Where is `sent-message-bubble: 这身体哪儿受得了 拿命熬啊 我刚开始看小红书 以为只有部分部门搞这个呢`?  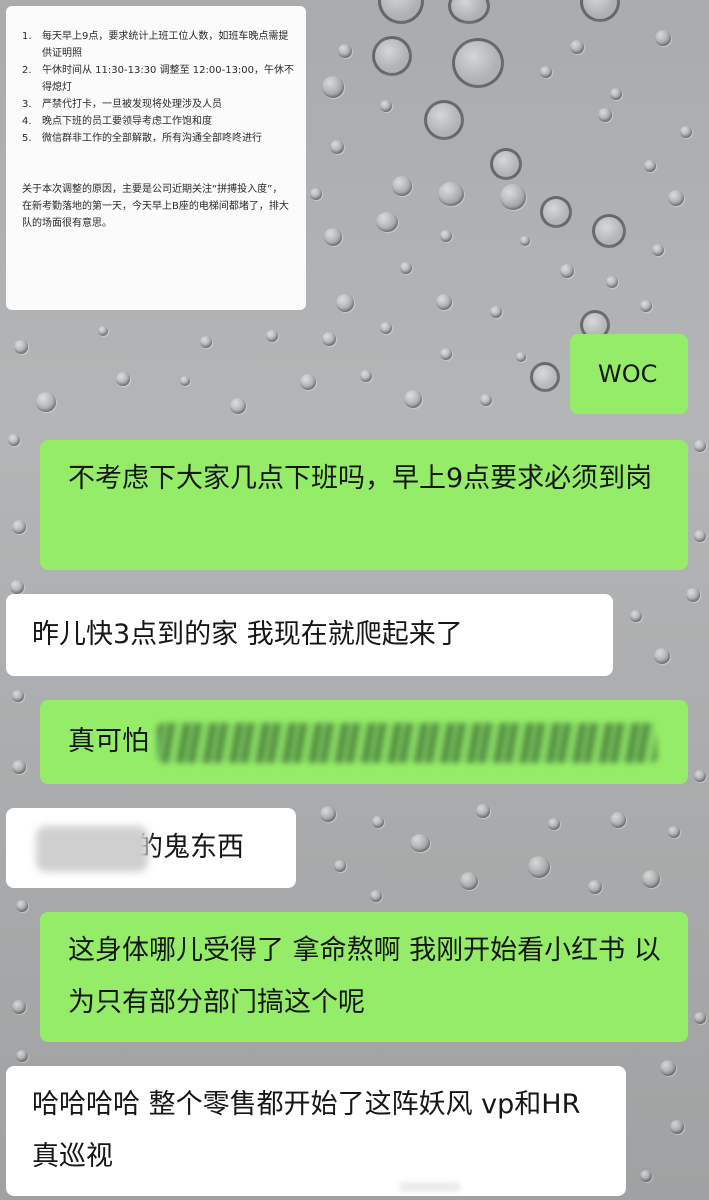
sent-message-bubble: 这身体哪儿受得了 拿命熬啊 我刚开始看小红书 以为只有部分部门搞这个呢 is located at coordinates (364, 977).